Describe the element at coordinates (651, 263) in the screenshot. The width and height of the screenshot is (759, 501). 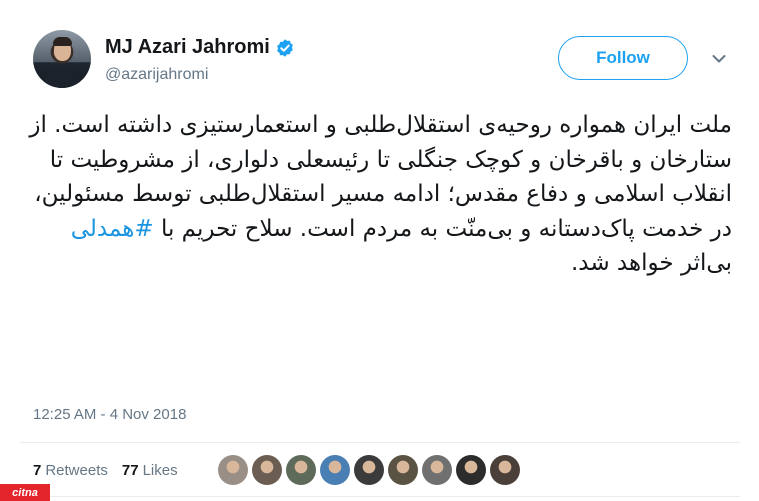
I see `tweet-tail: بی‌اثر خواهد شد.` at that location.